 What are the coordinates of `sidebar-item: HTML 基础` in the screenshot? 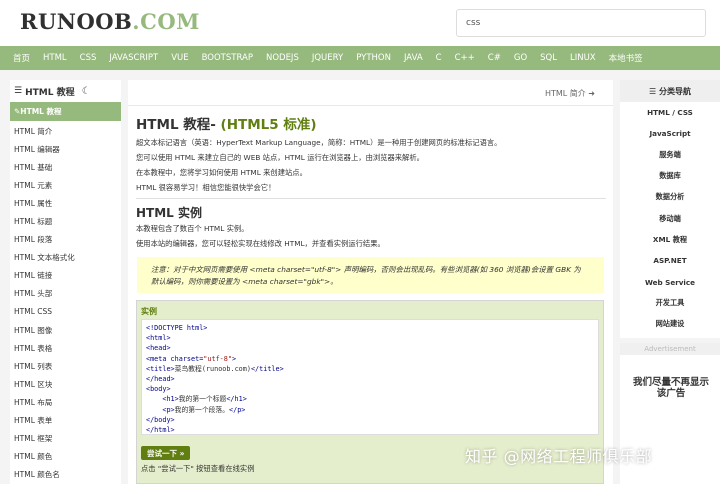 It's located at (65, 167).